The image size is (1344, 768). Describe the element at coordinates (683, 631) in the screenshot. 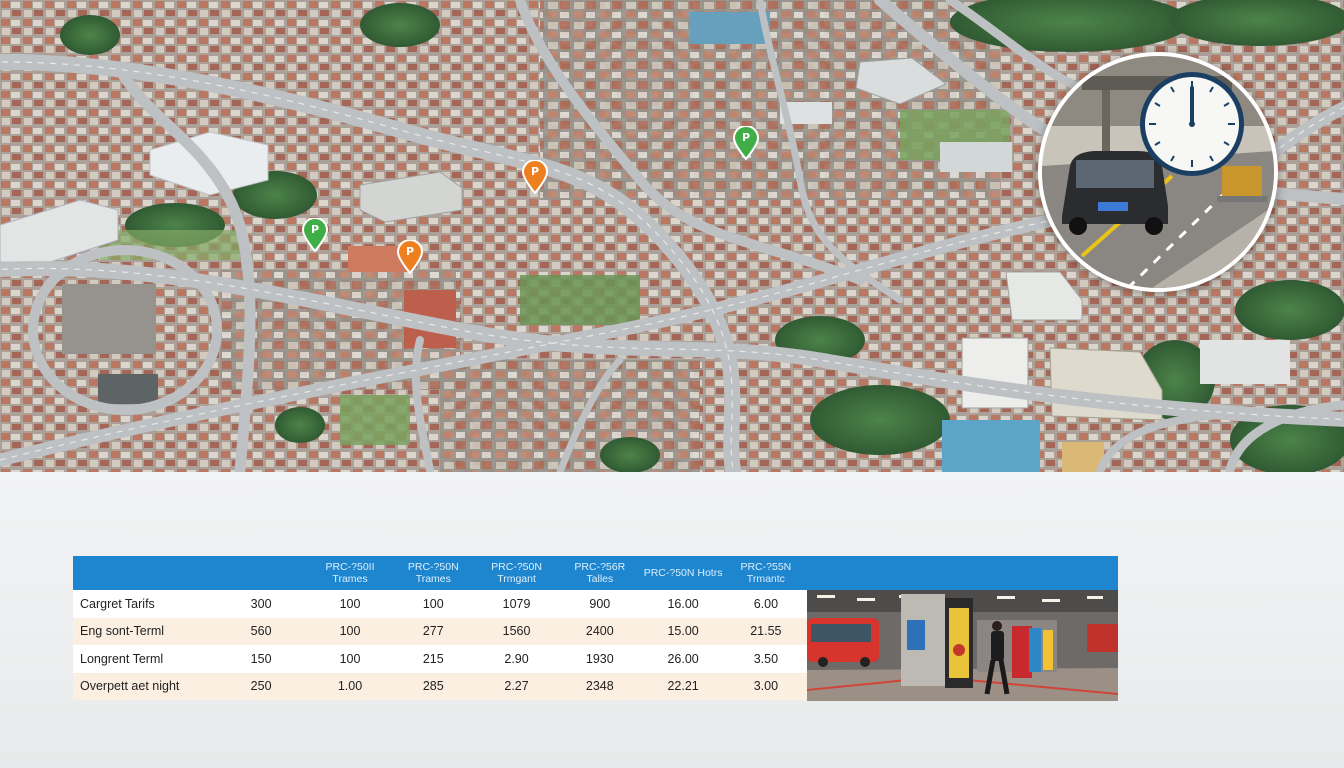

I see `table-cell: 15.00` at that location.